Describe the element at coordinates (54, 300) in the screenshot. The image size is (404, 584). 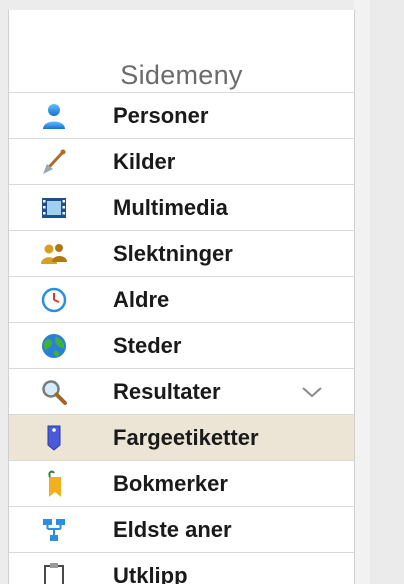
I see `clock-icon` at that location.